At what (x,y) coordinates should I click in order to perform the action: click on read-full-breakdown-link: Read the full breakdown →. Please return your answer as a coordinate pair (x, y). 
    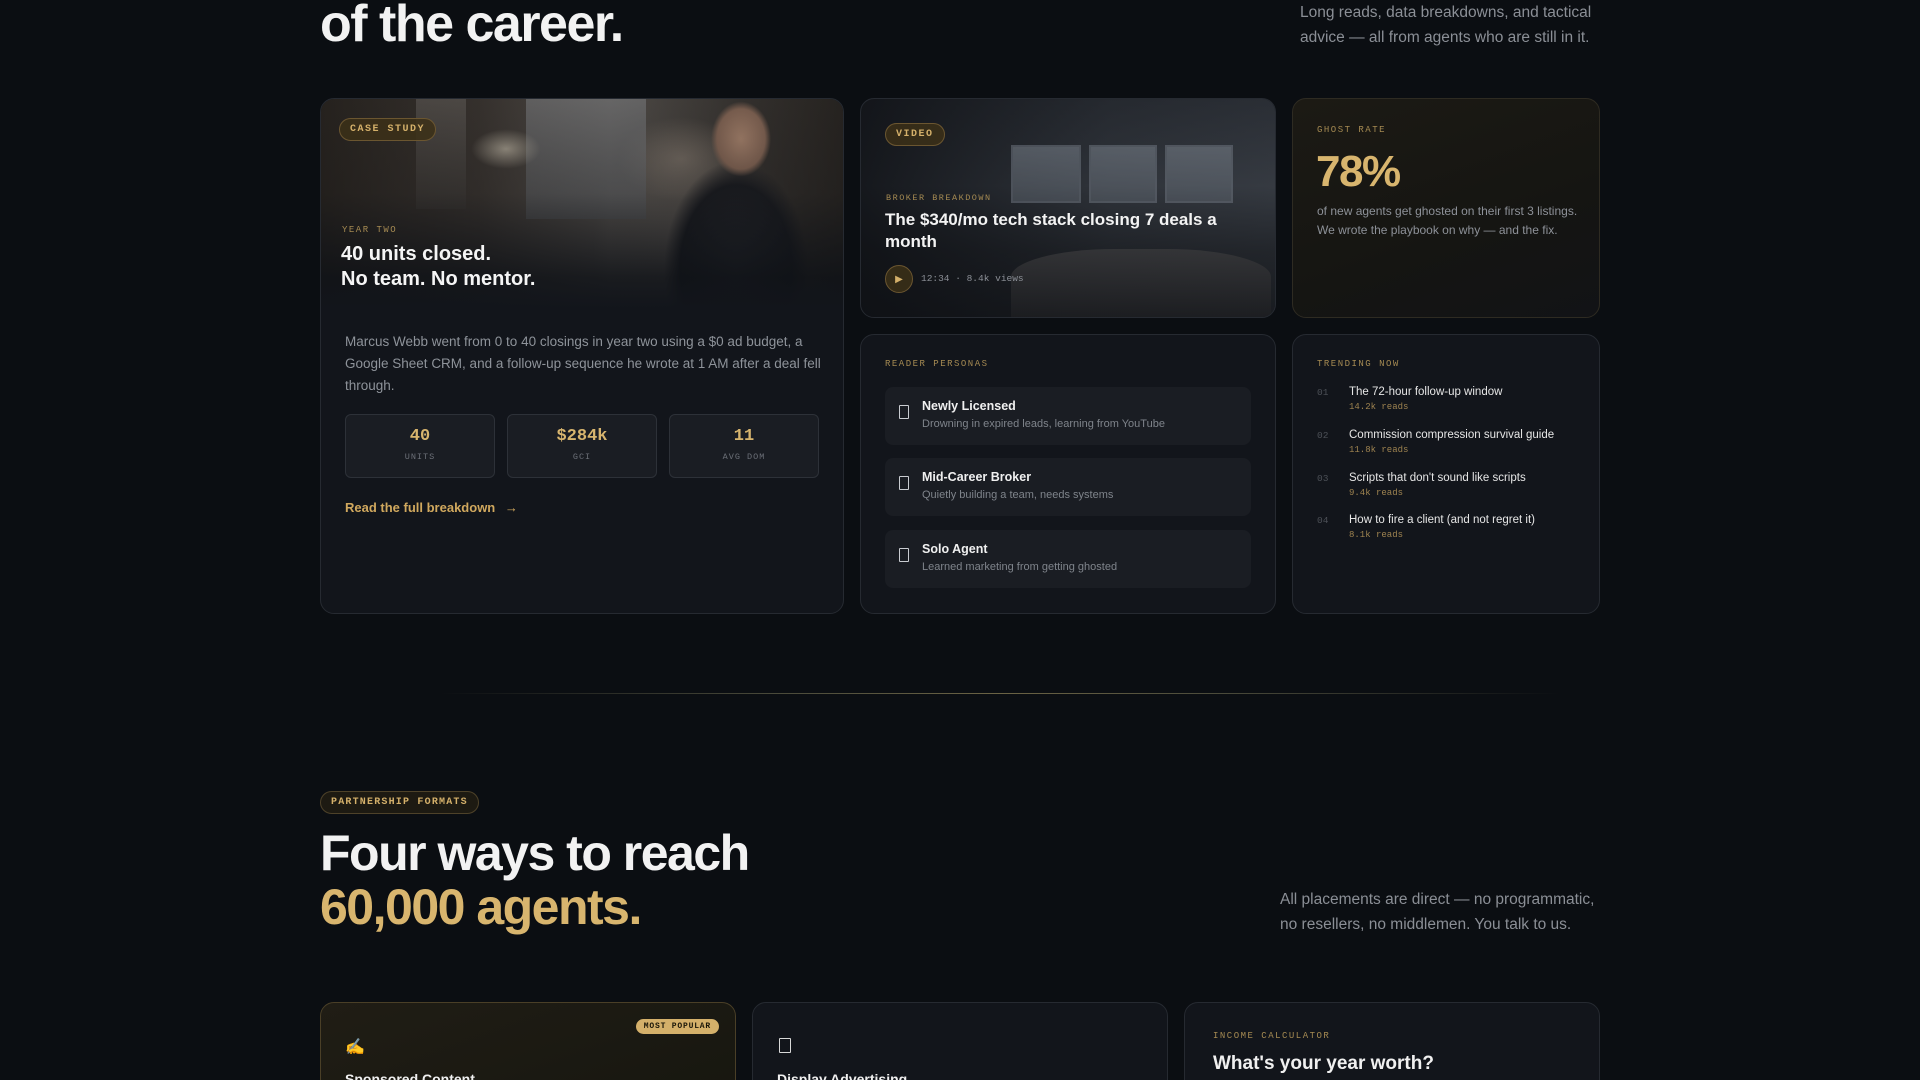
    Looking at the image, I should click on (431, 507).